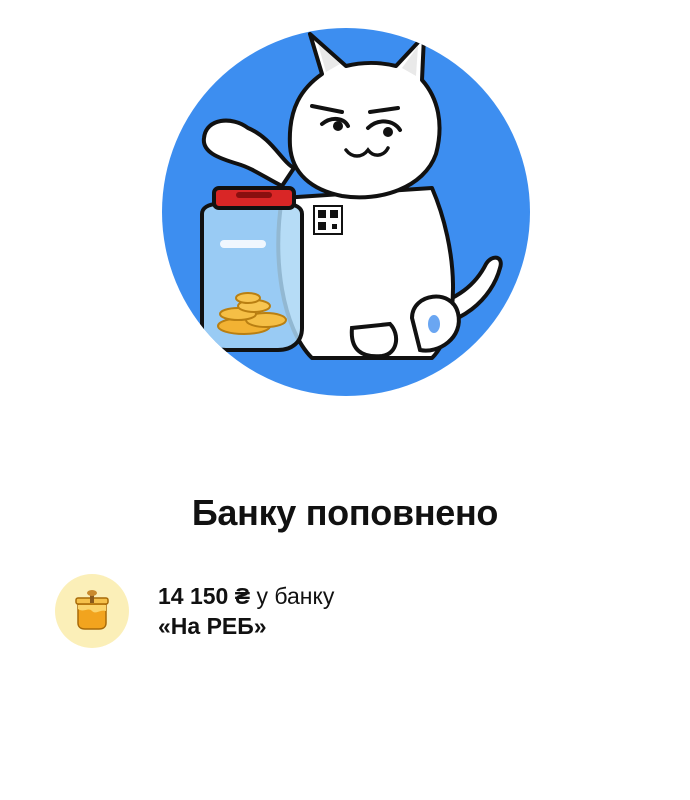 Image resolution: width=690 pixels, height=800 pixels. I want to click on qr-tag, so click(328, 220).